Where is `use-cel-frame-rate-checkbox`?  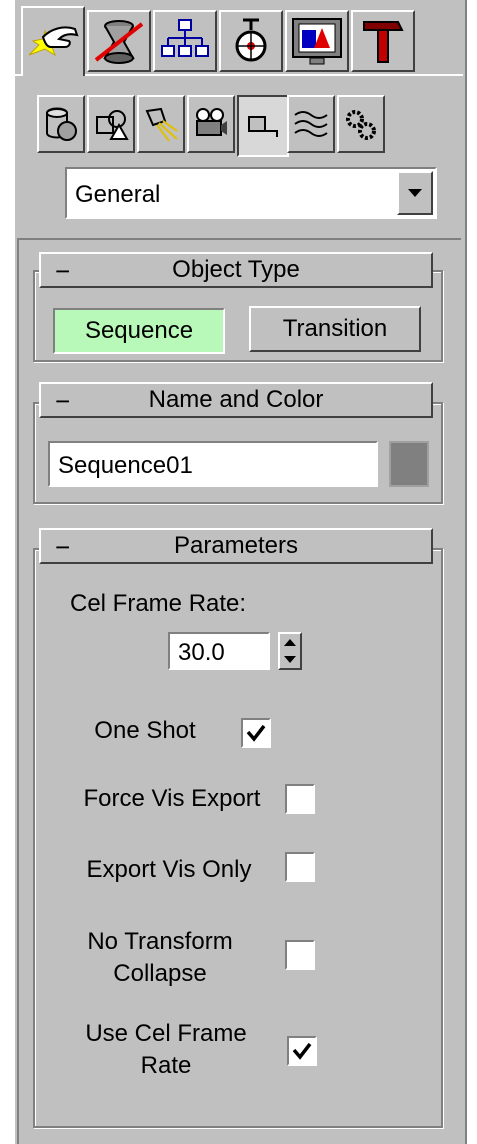
use-cel-frame-rate-checkbox is located at coordinates (302, 1051).